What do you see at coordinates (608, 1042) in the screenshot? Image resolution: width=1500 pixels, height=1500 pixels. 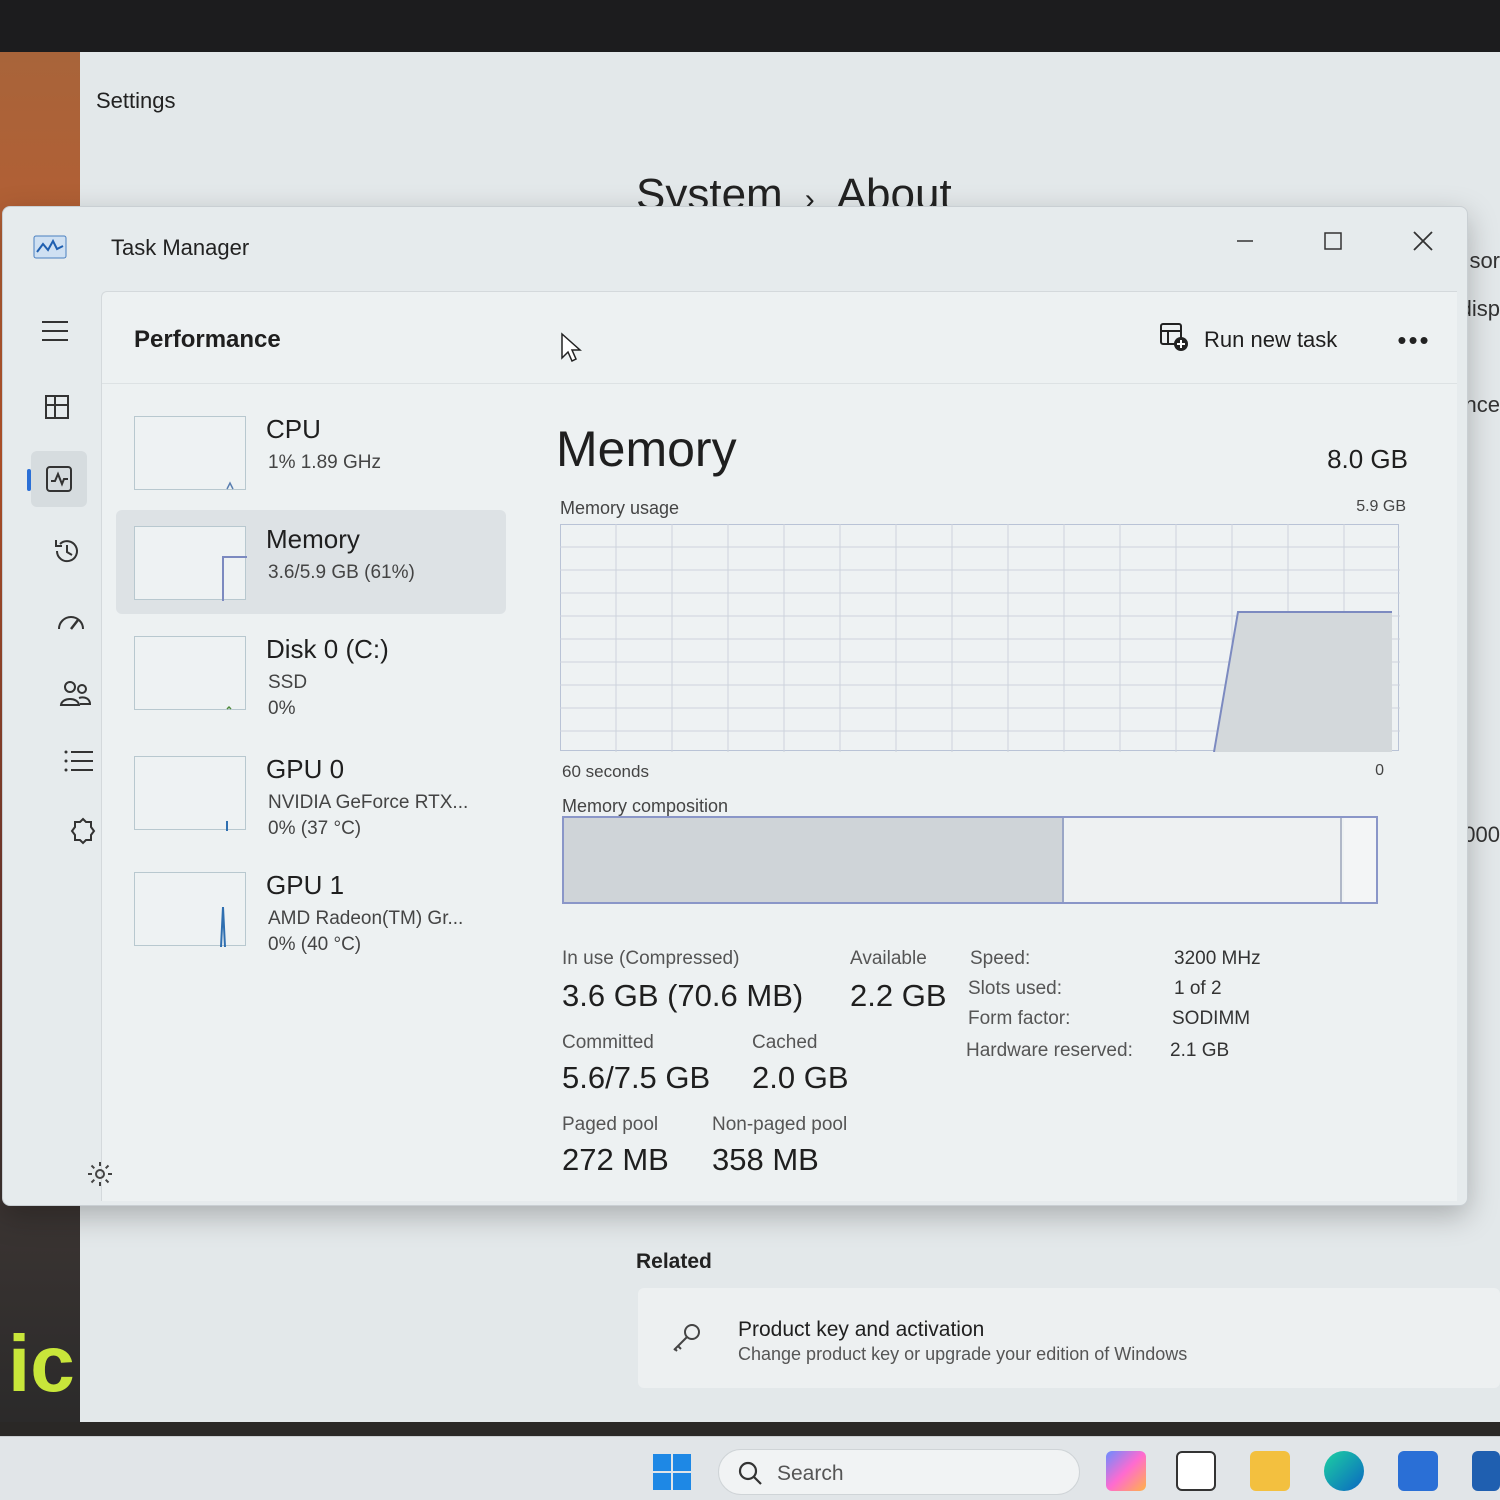 I see `committed-label: Committed` at bounding box center [608, 1042].